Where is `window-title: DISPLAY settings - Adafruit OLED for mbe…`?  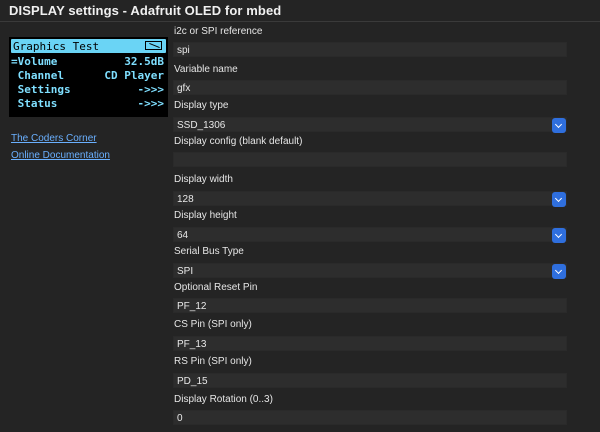
window-title: DISPLAY settings - Adafruit OLED for mbe… is located at coordinates (145, 10).